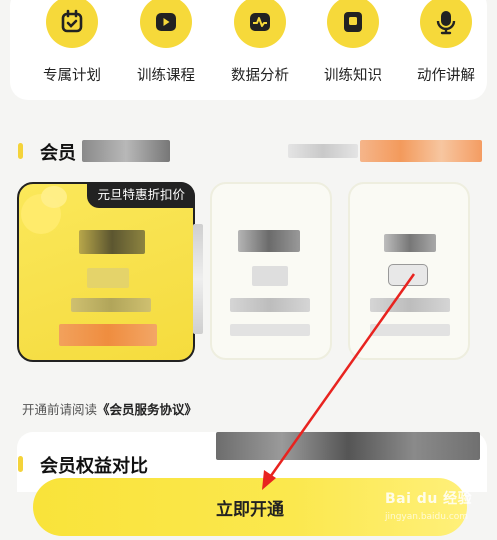  Describe the element at coordinates (427, 517) in the screenshot. I see `watermark-url: jingyan.baidu.com` at that location.